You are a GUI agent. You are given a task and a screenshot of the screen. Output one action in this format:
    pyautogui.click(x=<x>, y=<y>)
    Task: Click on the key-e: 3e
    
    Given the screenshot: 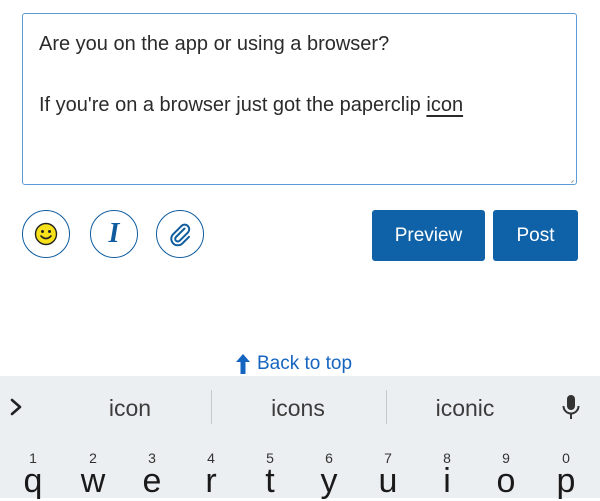 What is the action you would take?
    pyautogui.click(x=152, y=469)
    